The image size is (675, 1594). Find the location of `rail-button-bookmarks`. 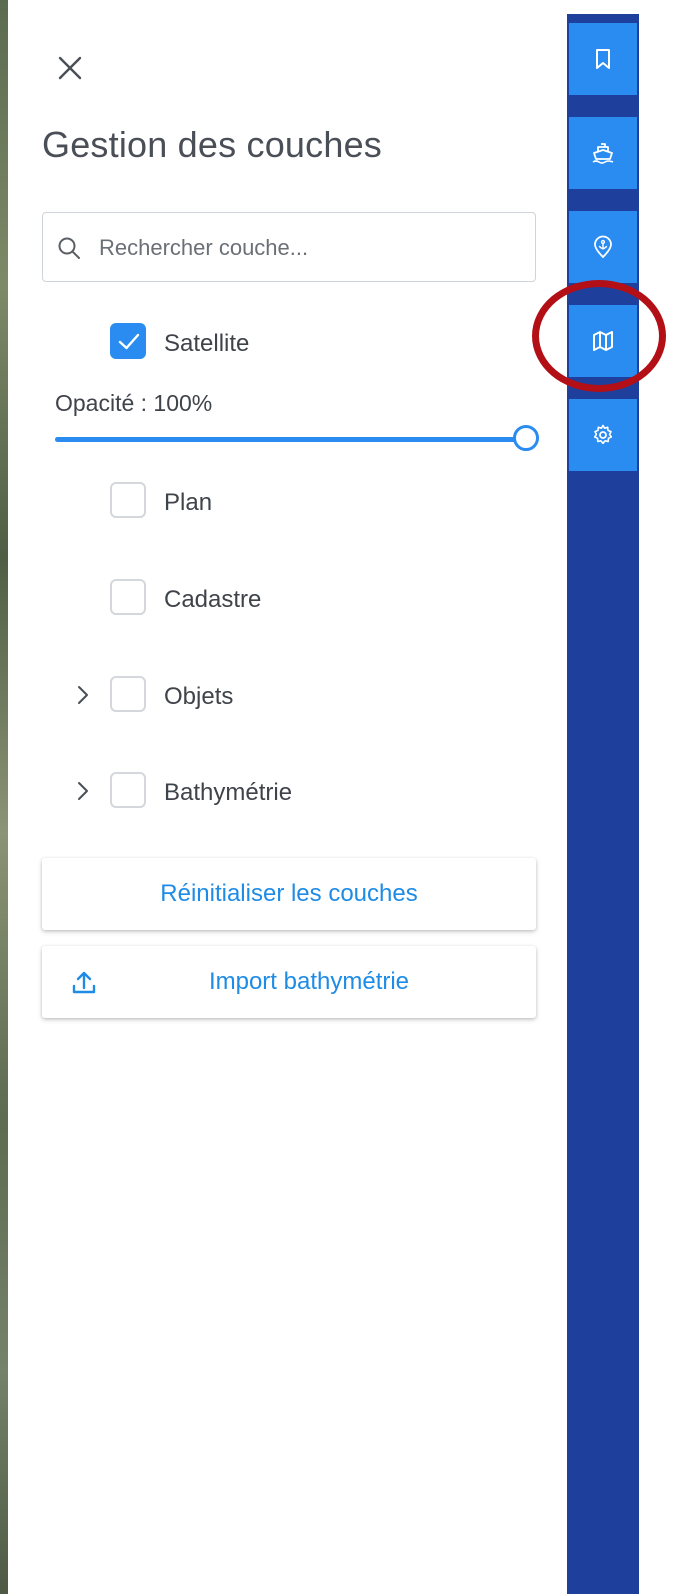

rail-button-bookmarks is located at coordinates (603, 59).